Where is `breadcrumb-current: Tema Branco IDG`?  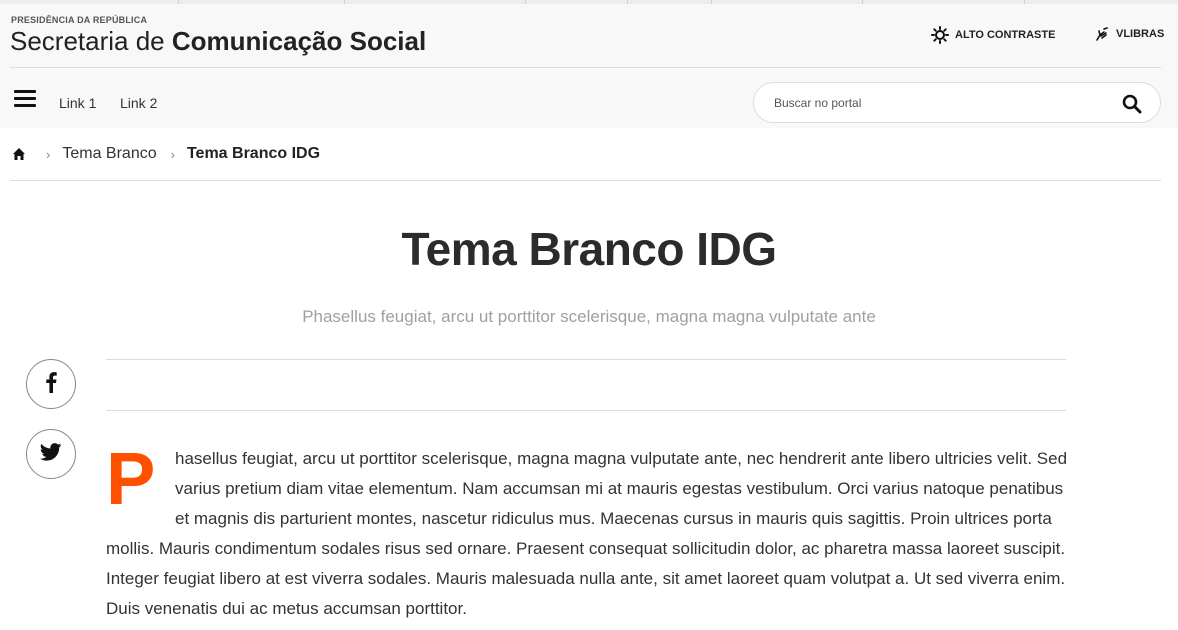 breadcrumb-current: Tema Branco IDG is located at coordinates (253, 153).